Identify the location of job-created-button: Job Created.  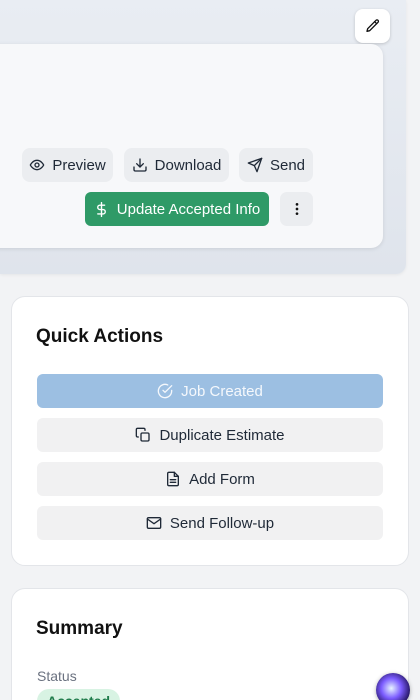
(210, 391).